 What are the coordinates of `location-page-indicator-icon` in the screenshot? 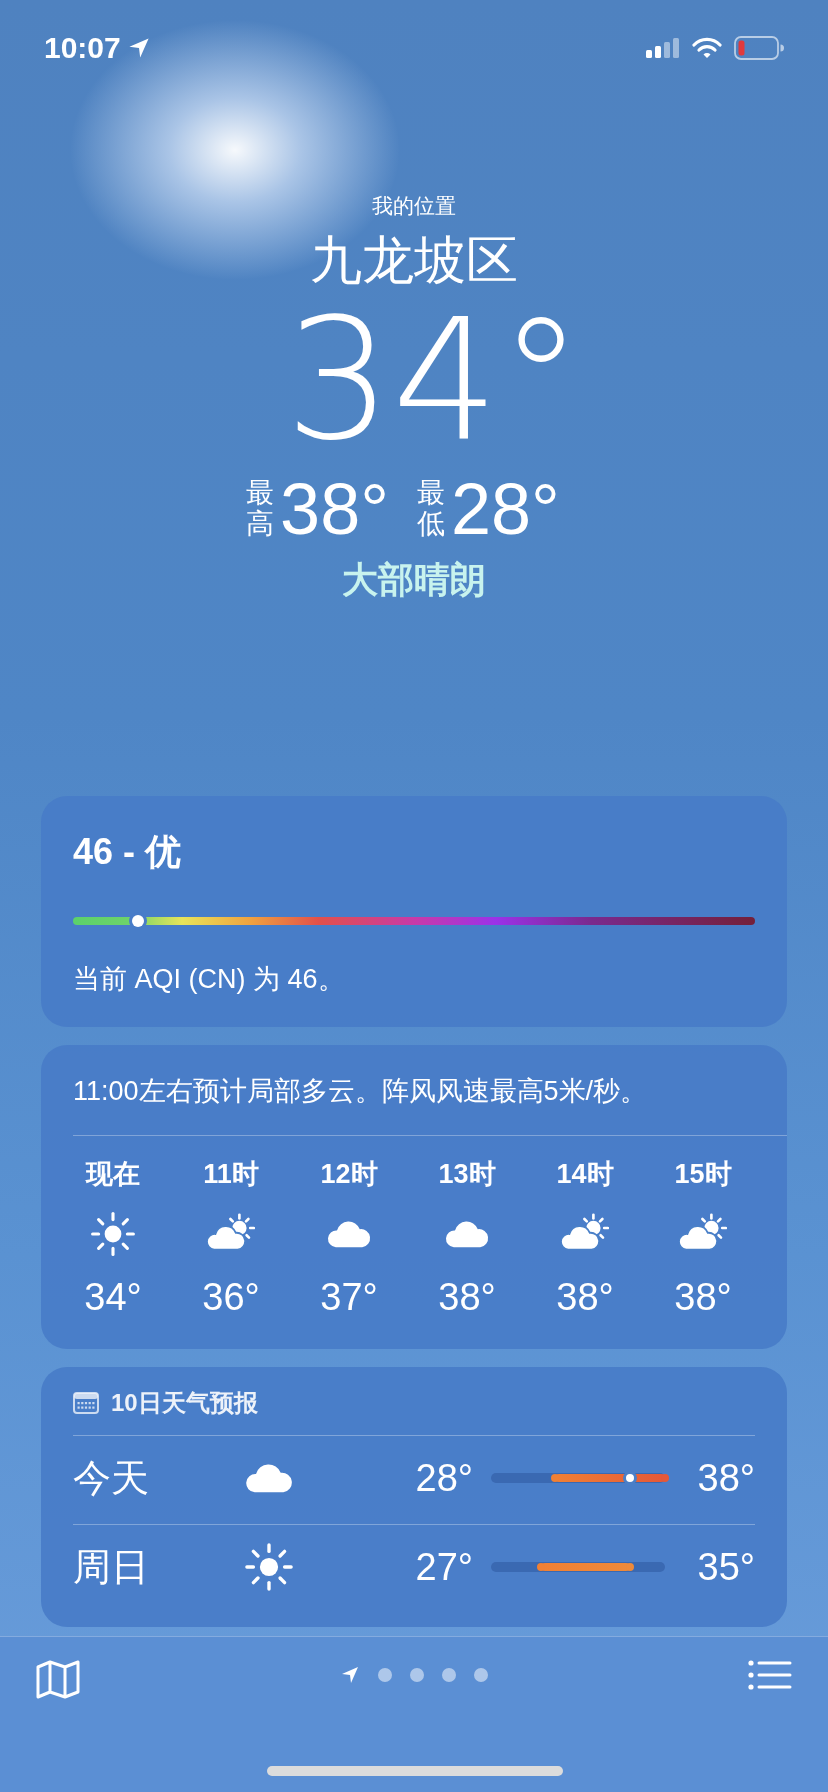 It's located at (350, 1675).